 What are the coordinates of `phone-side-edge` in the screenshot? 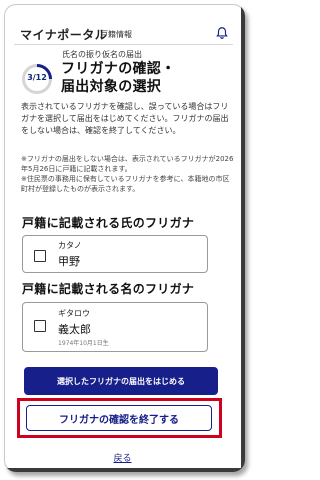 It's located at (243, 238).